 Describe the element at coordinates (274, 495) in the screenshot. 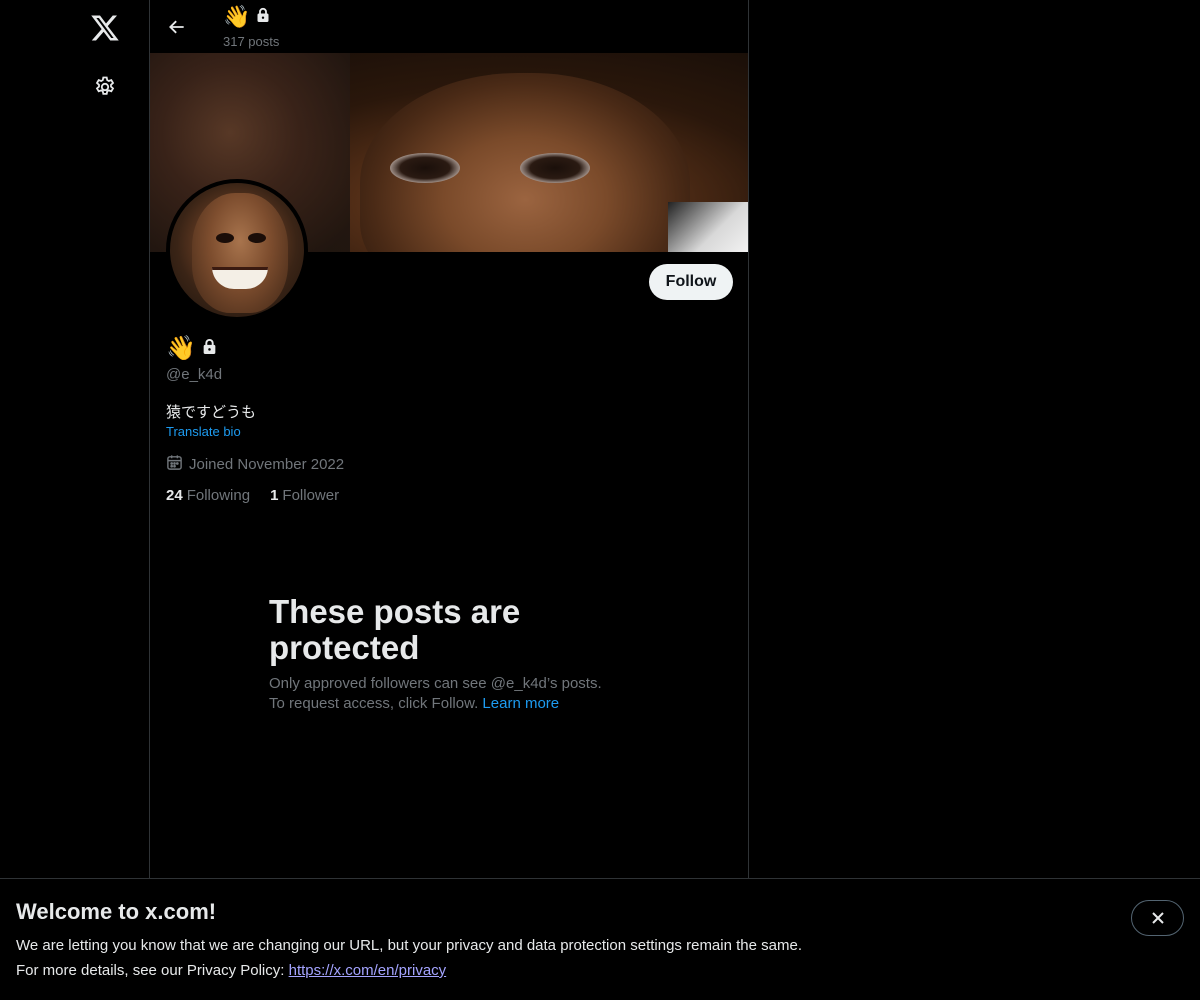

I see `followers-count: 1` at that location.